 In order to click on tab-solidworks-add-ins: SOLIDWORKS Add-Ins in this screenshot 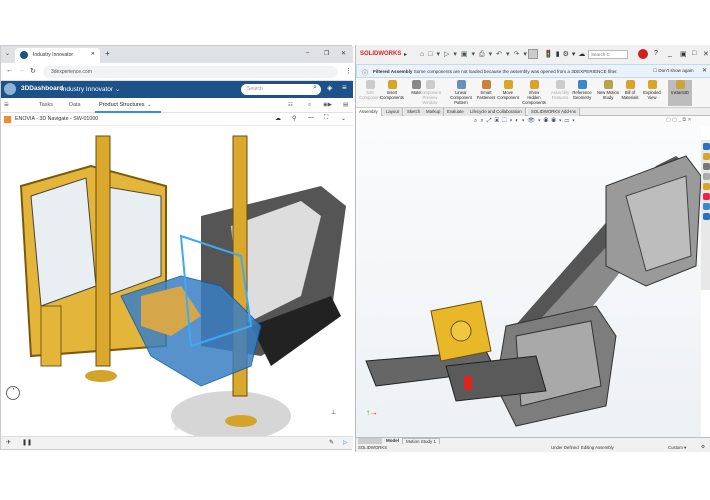, I will do `click(554, 112)`.